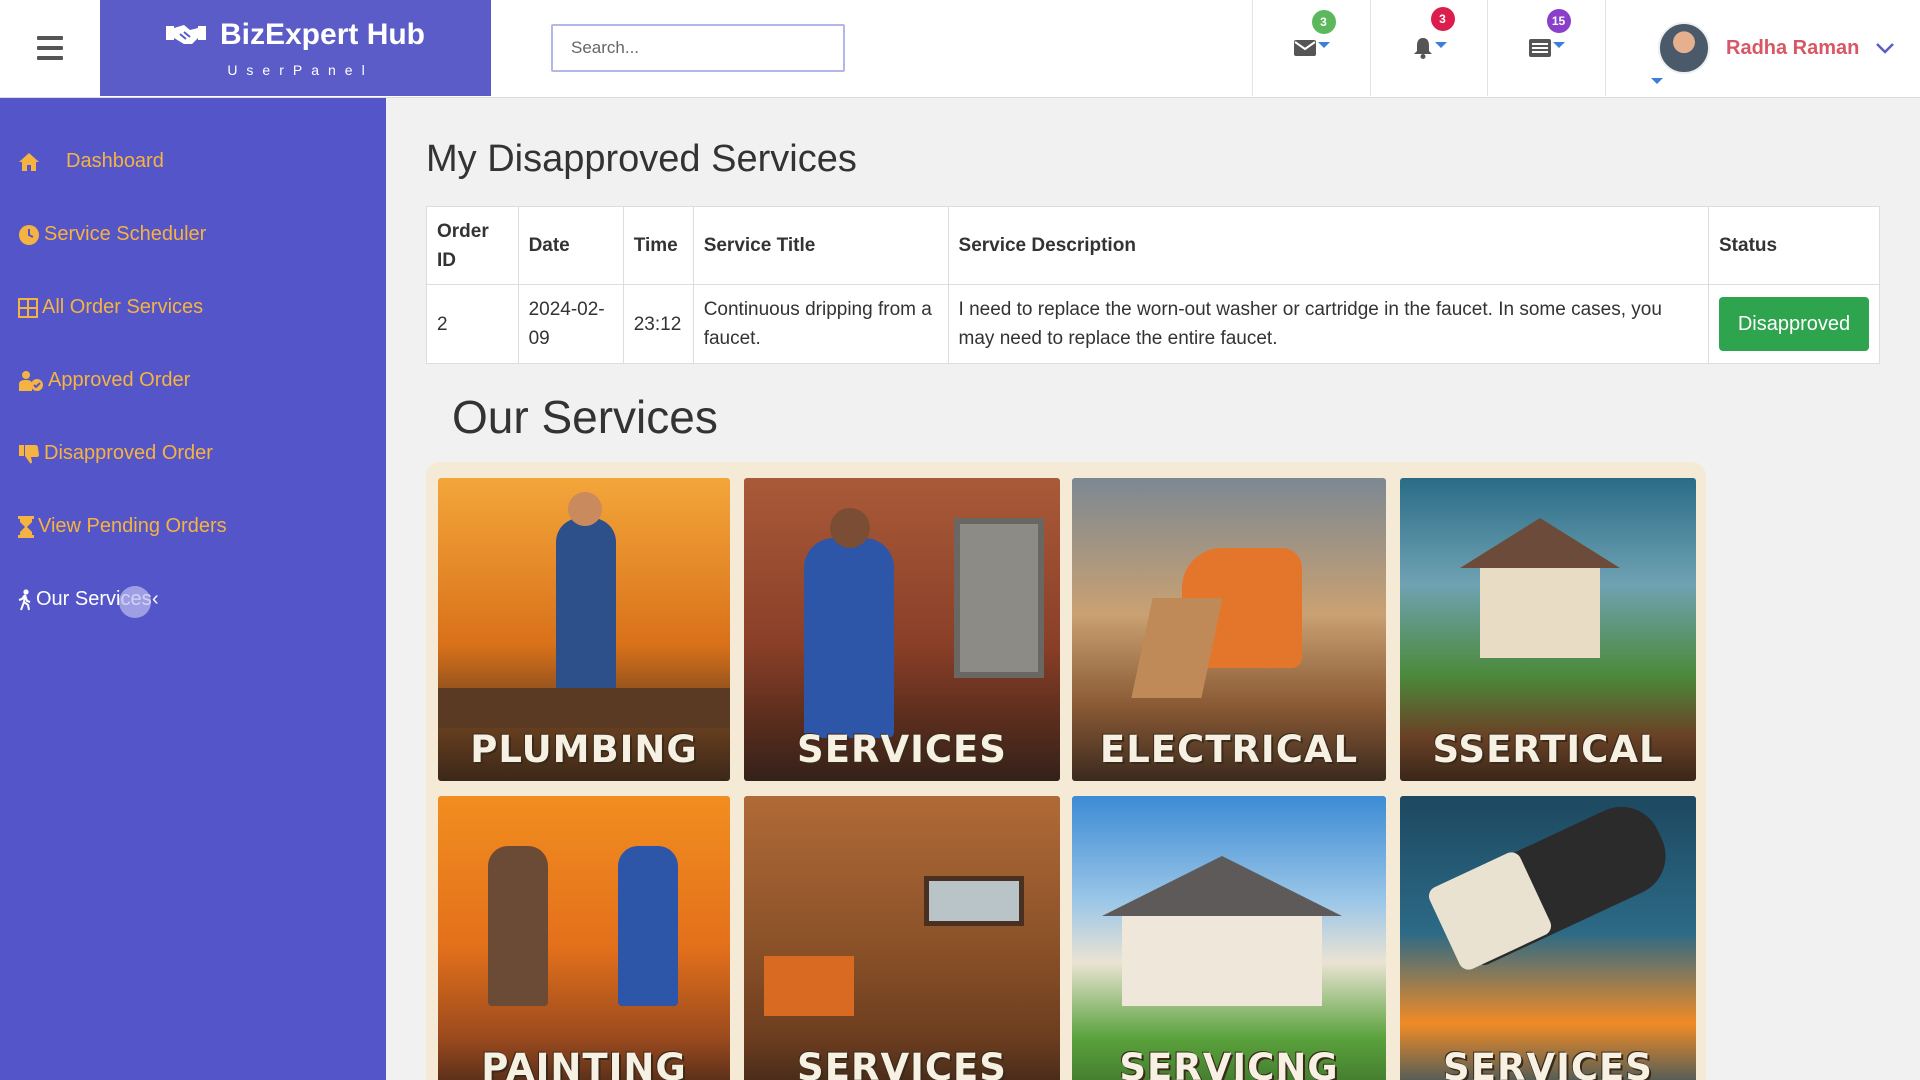 This screenshot has height=1080, width=1920. I want to click on tasks-icon, so click(1539, 48).